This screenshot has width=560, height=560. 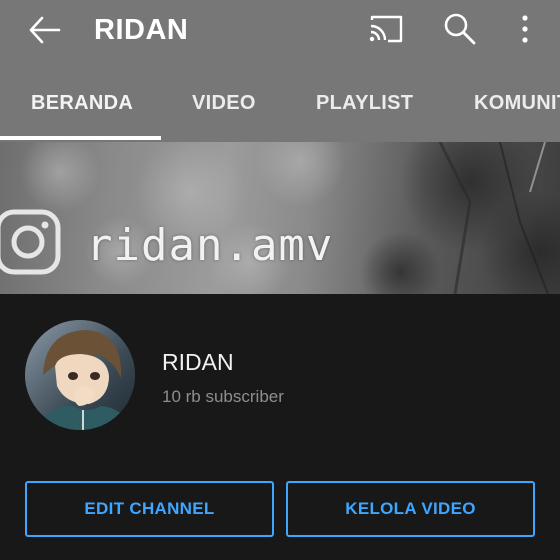 I want to click on banner-handle-text: ridan.amv, so click(x=210, y=245).